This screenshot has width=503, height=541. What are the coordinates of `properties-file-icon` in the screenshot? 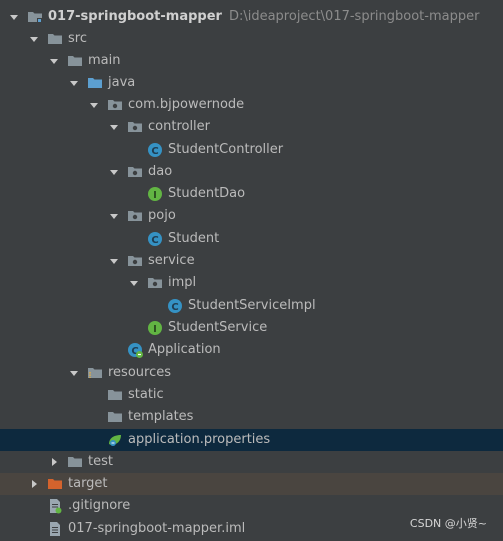 It's located at (115, 440).